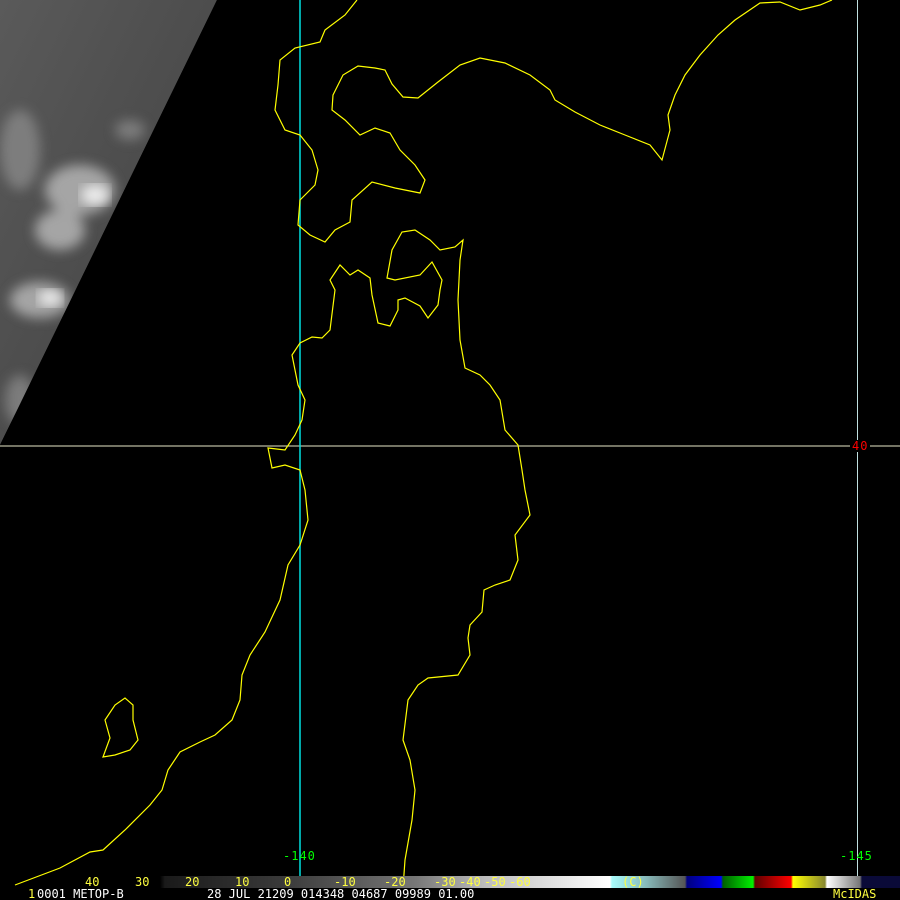 This screenshot has height=900, width=900. Describe the element at coordinates (855, 893) in the screenshot. I see `mcidas-brand: McIDAS` at that location.